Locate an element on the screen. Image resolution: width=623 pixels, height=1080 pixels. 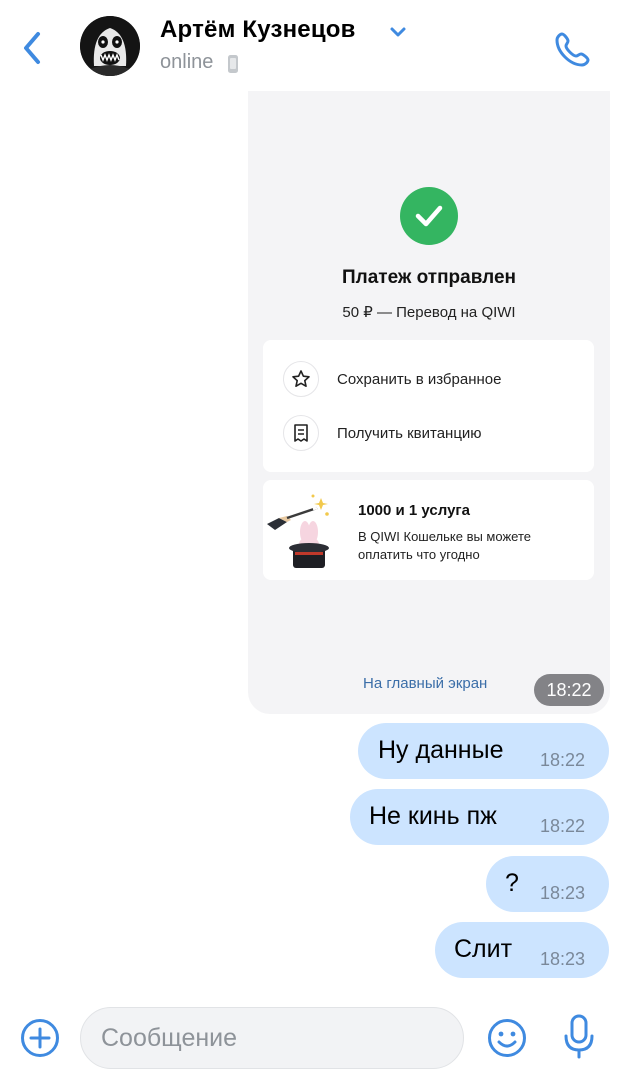
back-button is located at coordinates (32, 48).